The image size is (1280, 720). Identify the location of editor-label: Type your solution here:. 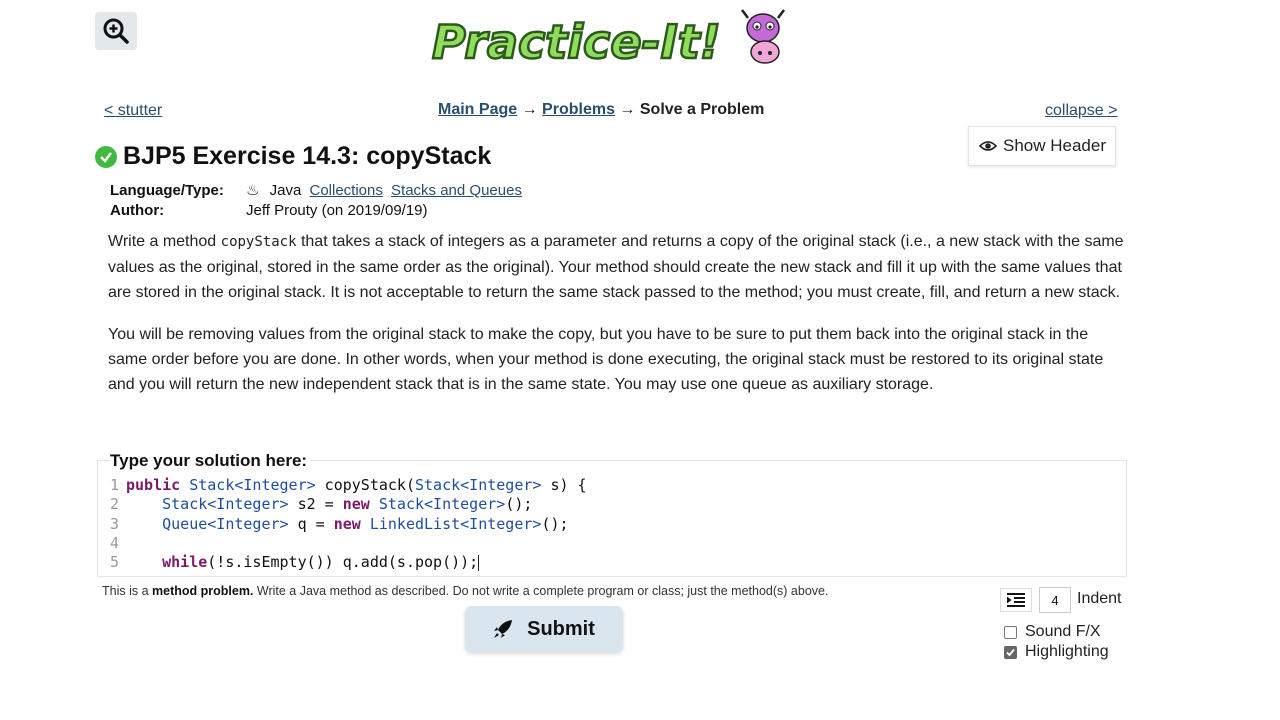
(211, 461).